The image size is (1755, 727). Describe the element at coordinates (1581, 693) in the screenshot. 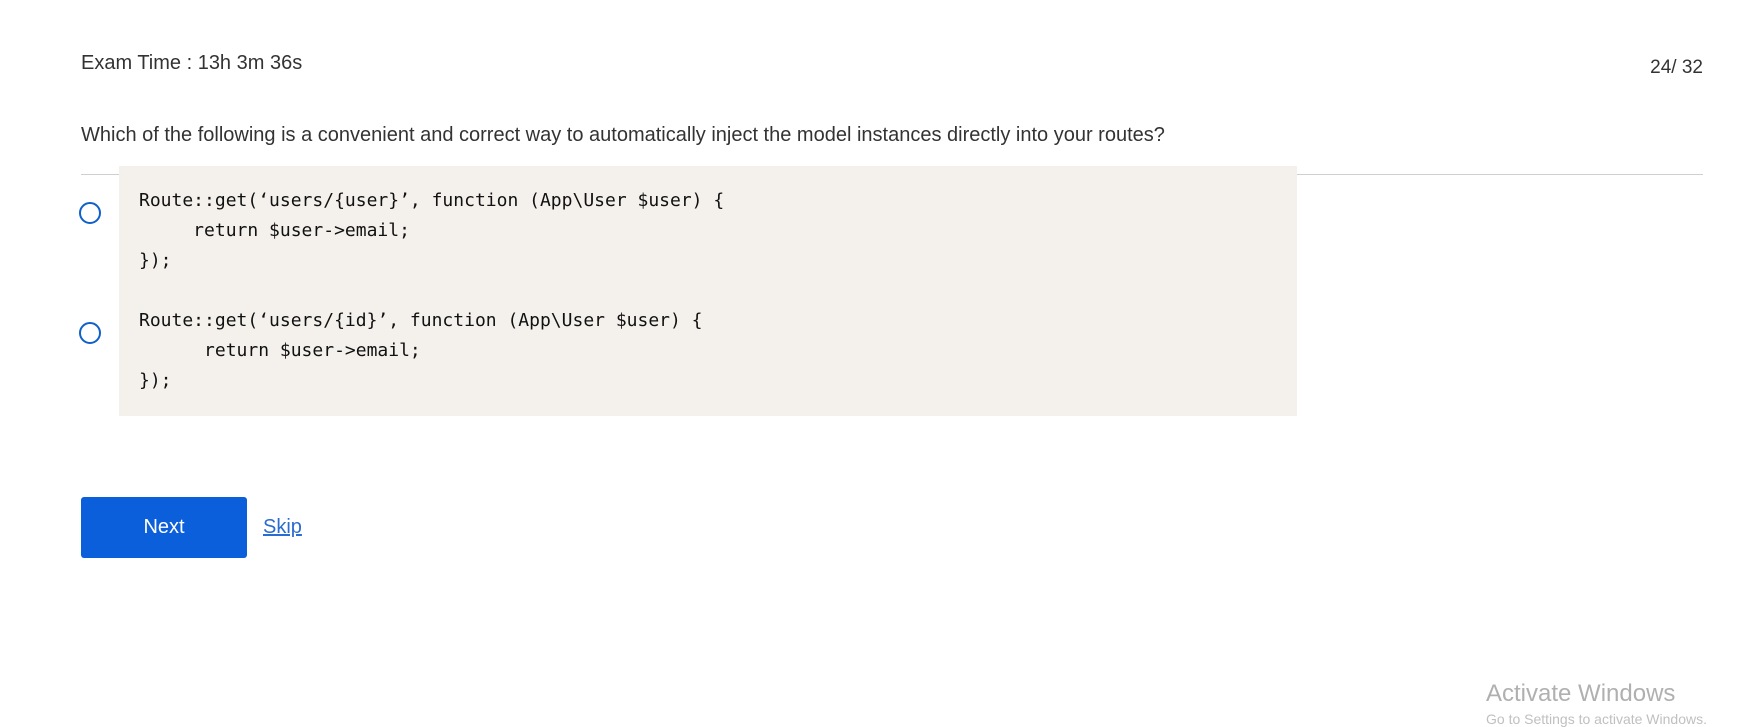

I see `activate-windows-watermark: Activate Windows` at that location.